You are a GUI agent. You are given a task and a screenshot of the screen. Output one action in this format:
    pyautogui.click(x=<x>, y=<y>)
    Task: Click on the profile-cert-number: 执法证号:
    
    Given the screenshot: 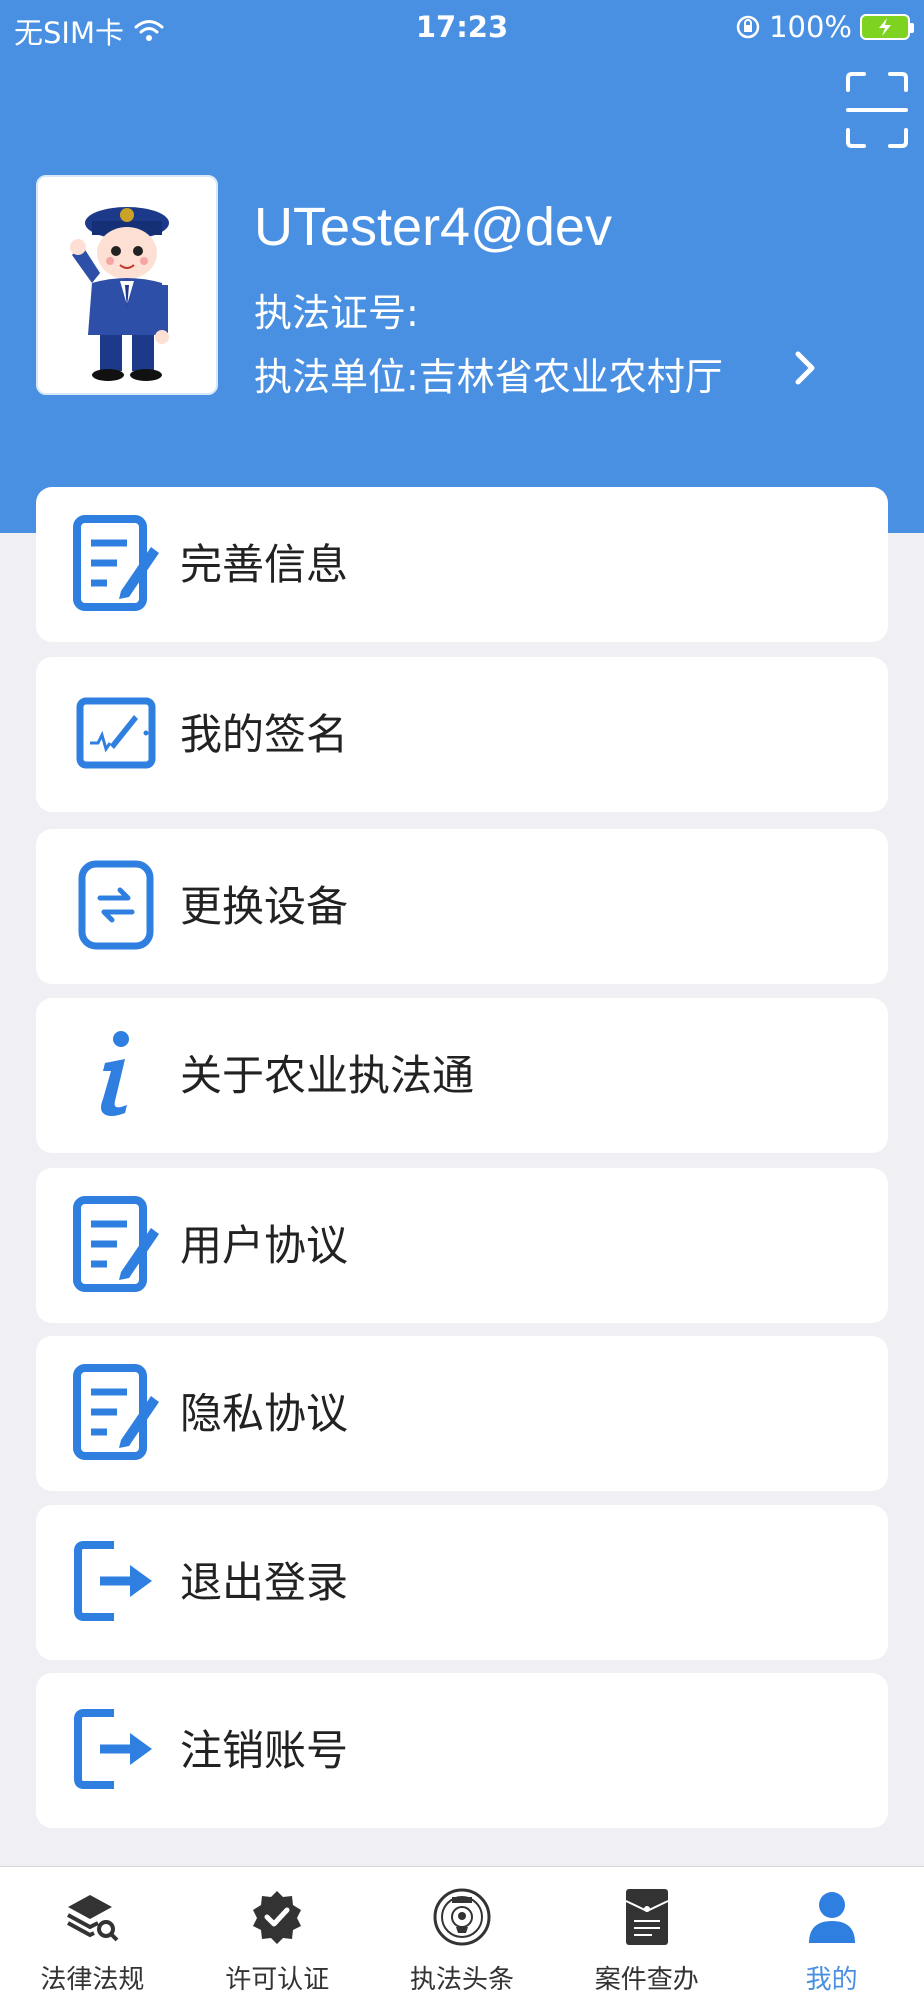 What is the action you would take?
    pyautogui.click(x=336, y=313)
    